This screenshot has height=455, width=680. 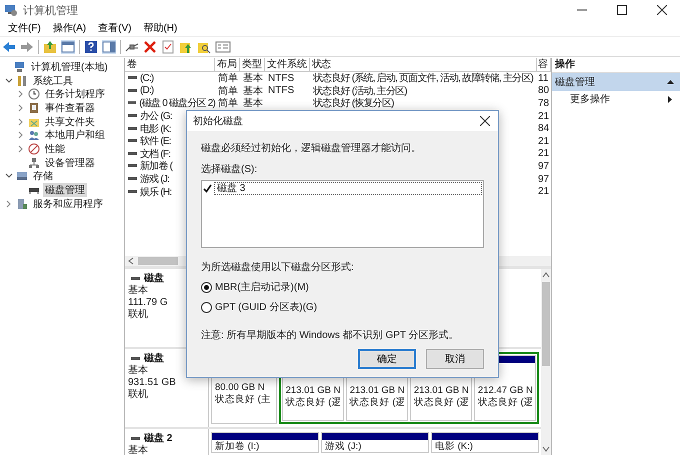 I want to click on table-cell-text: 办公 (G:, so click(x=156, y=117).